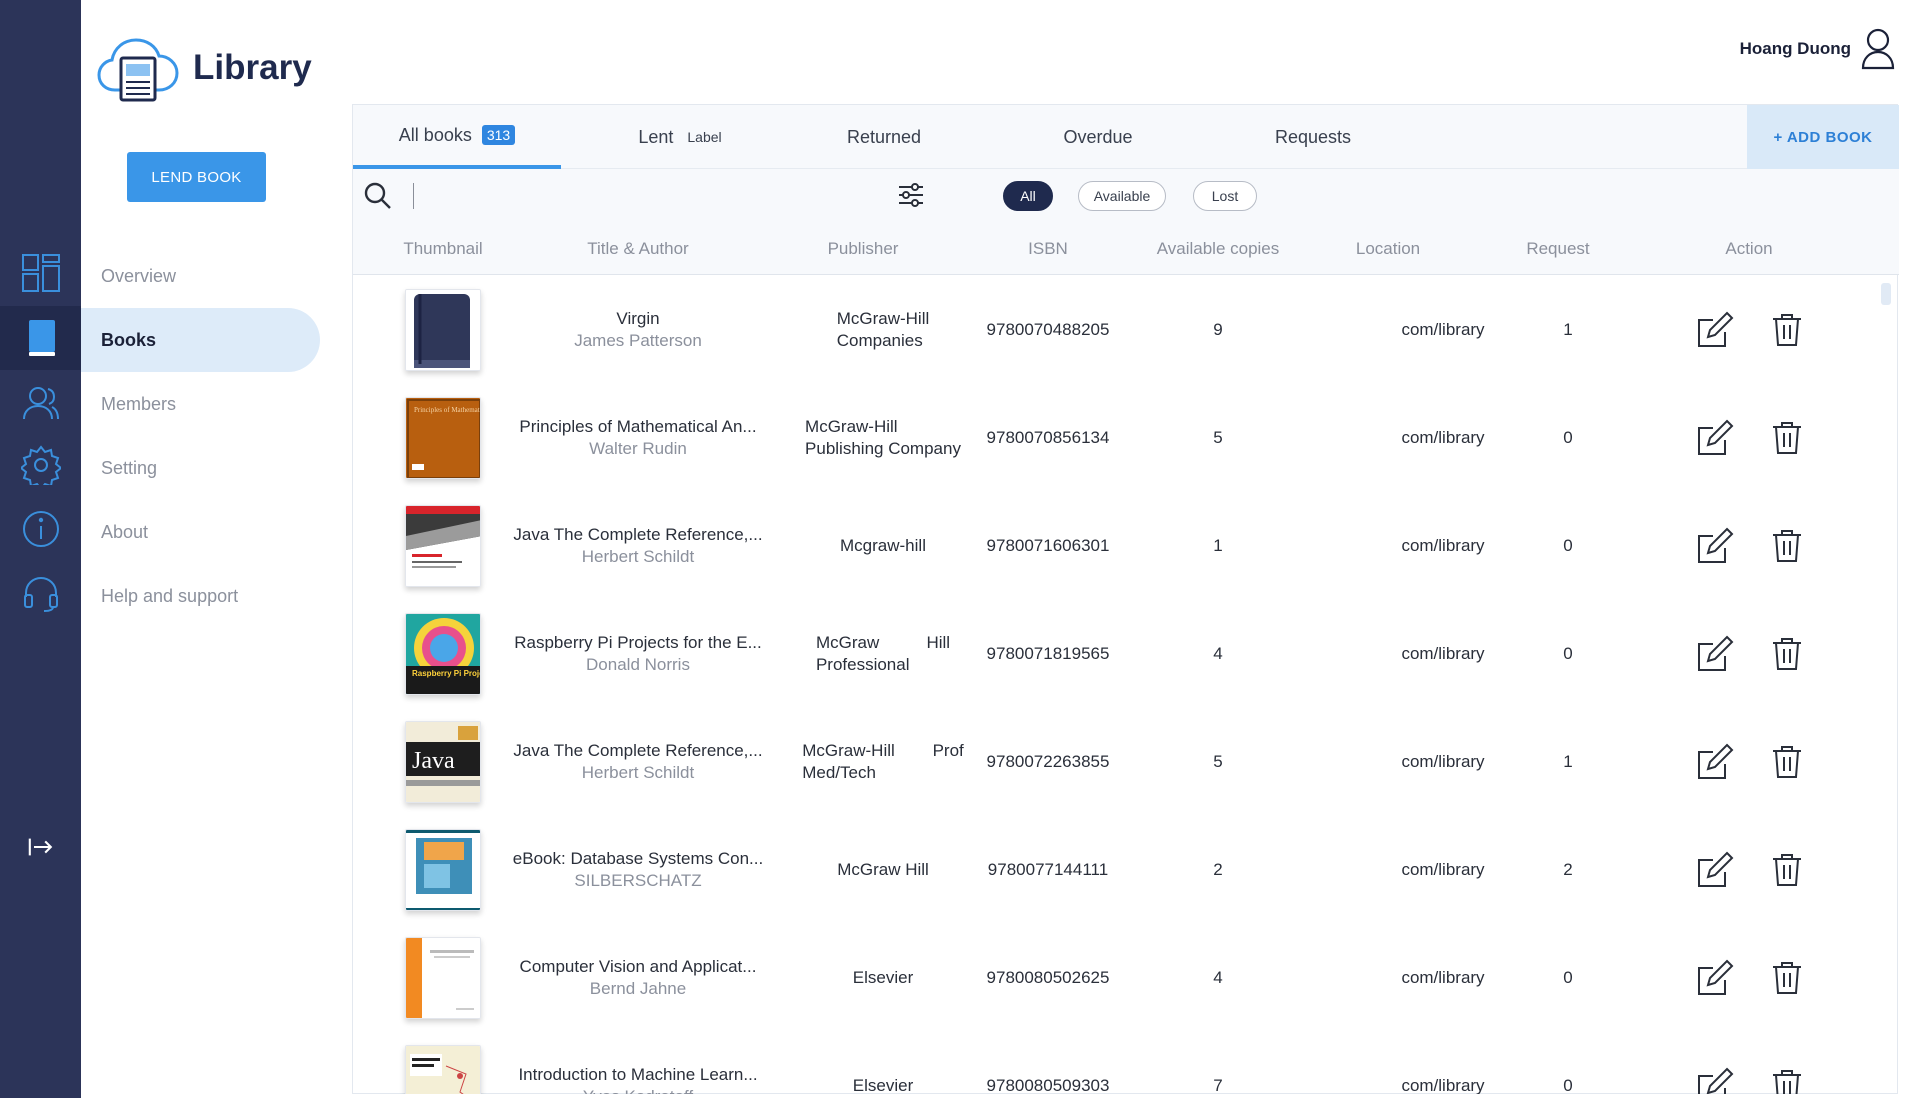  What do you see at coordinates (1048, 437) in the screenshot?
I see `book-isbn: 9780070856134` at bounding box center [1048, 437].